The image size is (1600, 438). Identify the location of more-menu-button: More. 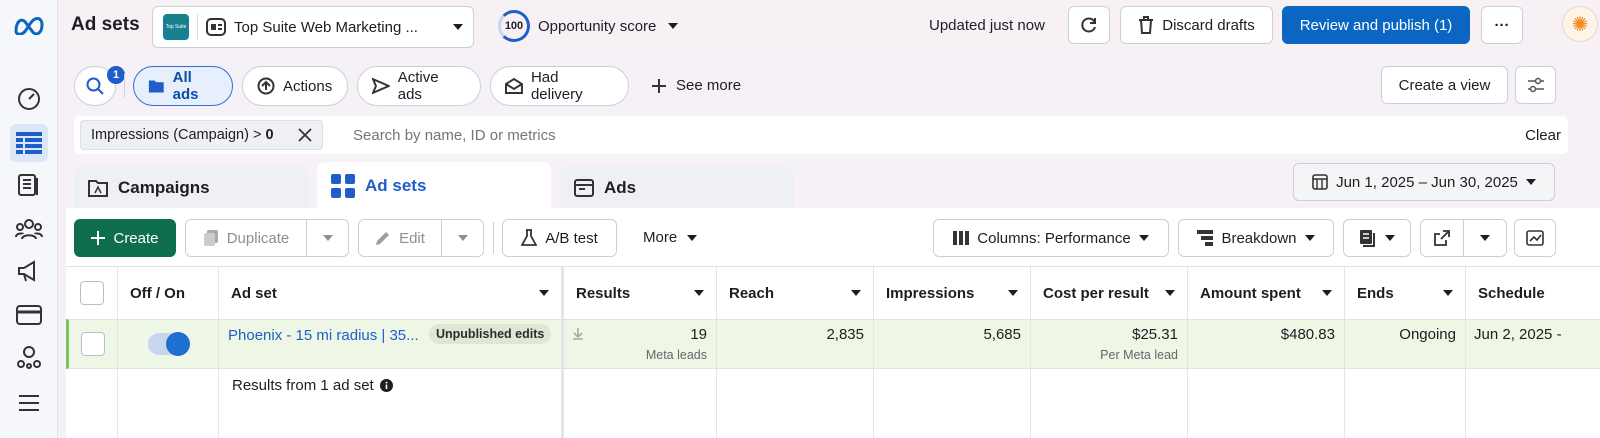
(670, 237).